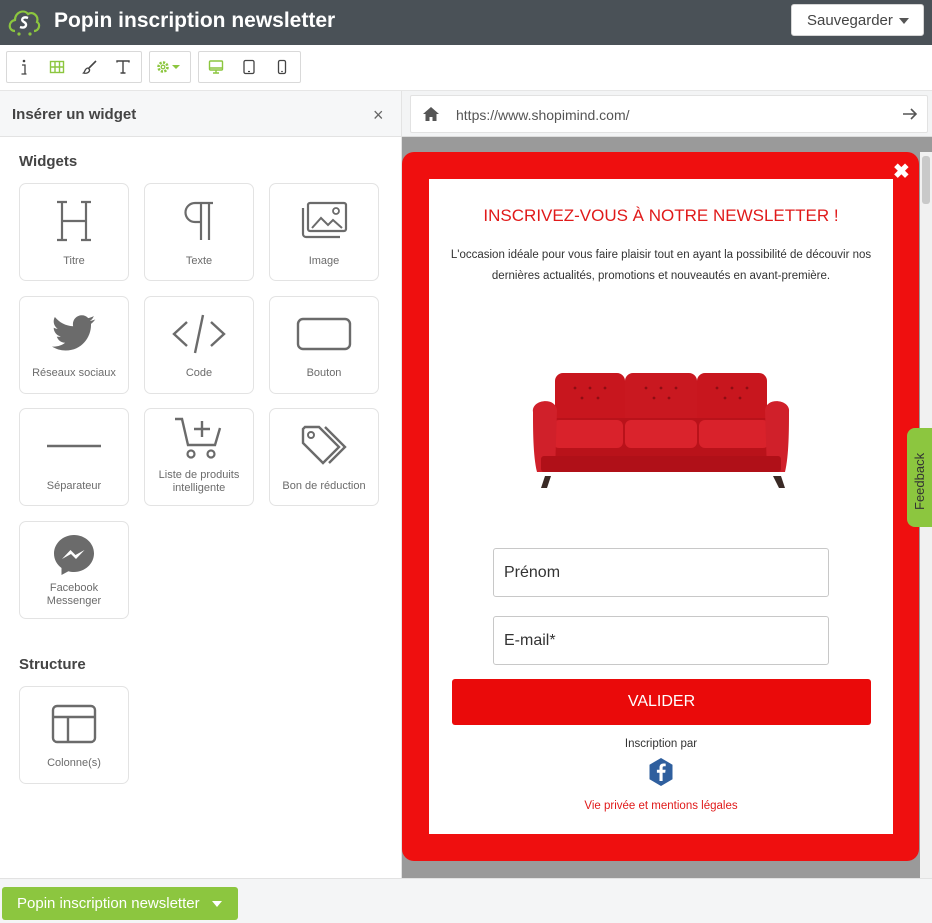 Image resolution: width=932 pixels, height=923 pixels. What do you see at coordinates (74, 555) in the screenshot?
I see `messenger-icon` at bounding box center [74, 555].